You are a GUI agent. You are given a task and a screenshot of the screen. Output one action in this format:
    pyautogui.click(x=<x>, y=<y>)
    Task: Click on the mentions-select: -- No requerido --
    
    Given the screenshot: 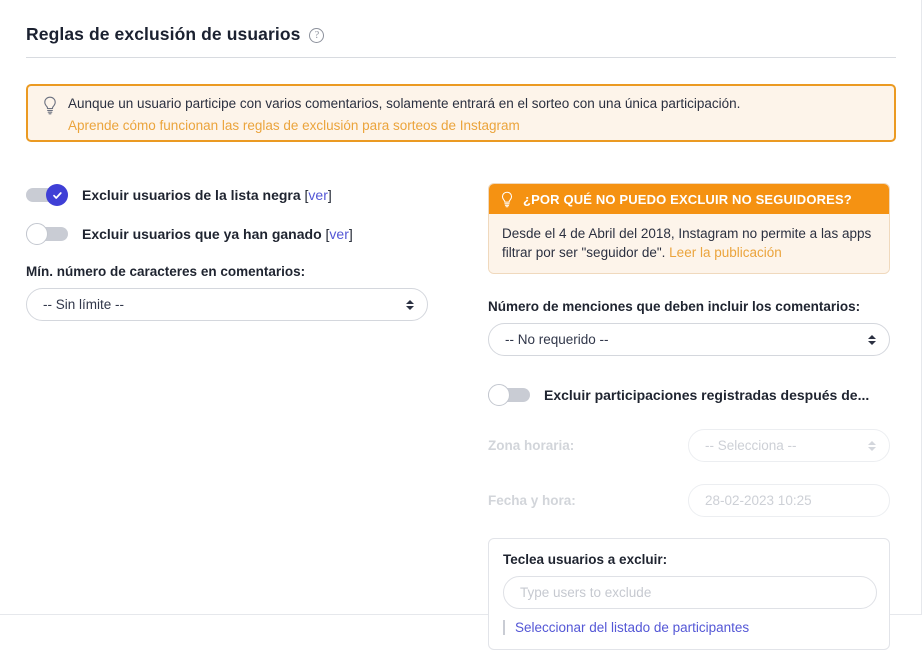 What is the action you would take?
    pyautogui.click(x=689, y=339)
    